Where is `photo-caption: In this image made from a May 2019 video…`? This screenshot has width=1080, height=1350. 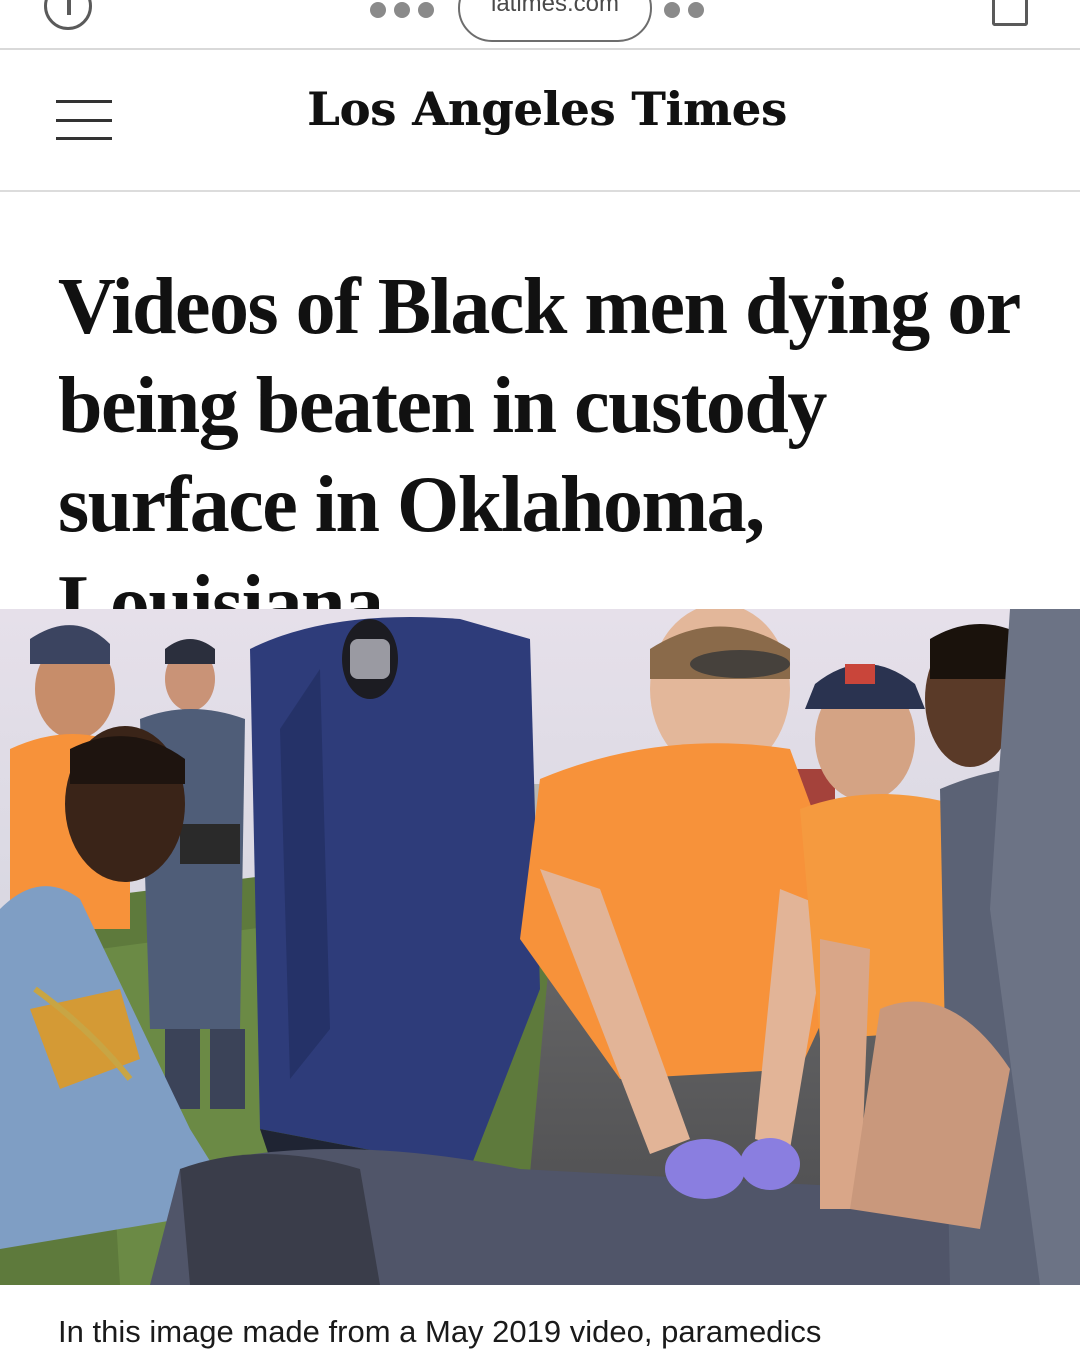
photo-caption: In this image made from a May 2019 video… is located at coordinates (440, 1331).